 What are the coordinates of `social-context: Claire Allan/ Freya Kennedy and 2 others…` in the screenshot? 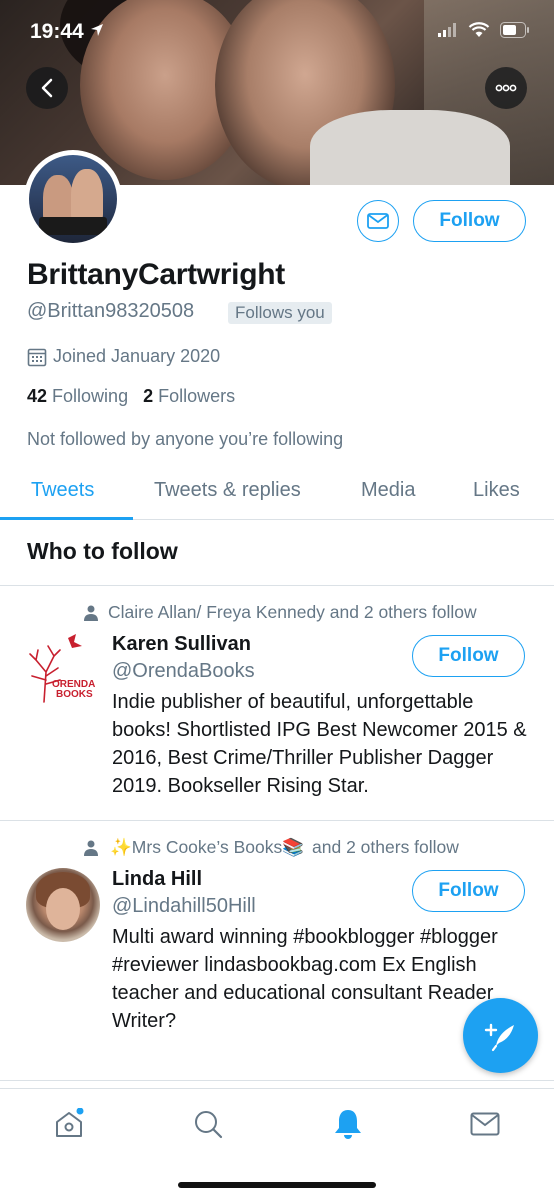 It's located at (280, 612).